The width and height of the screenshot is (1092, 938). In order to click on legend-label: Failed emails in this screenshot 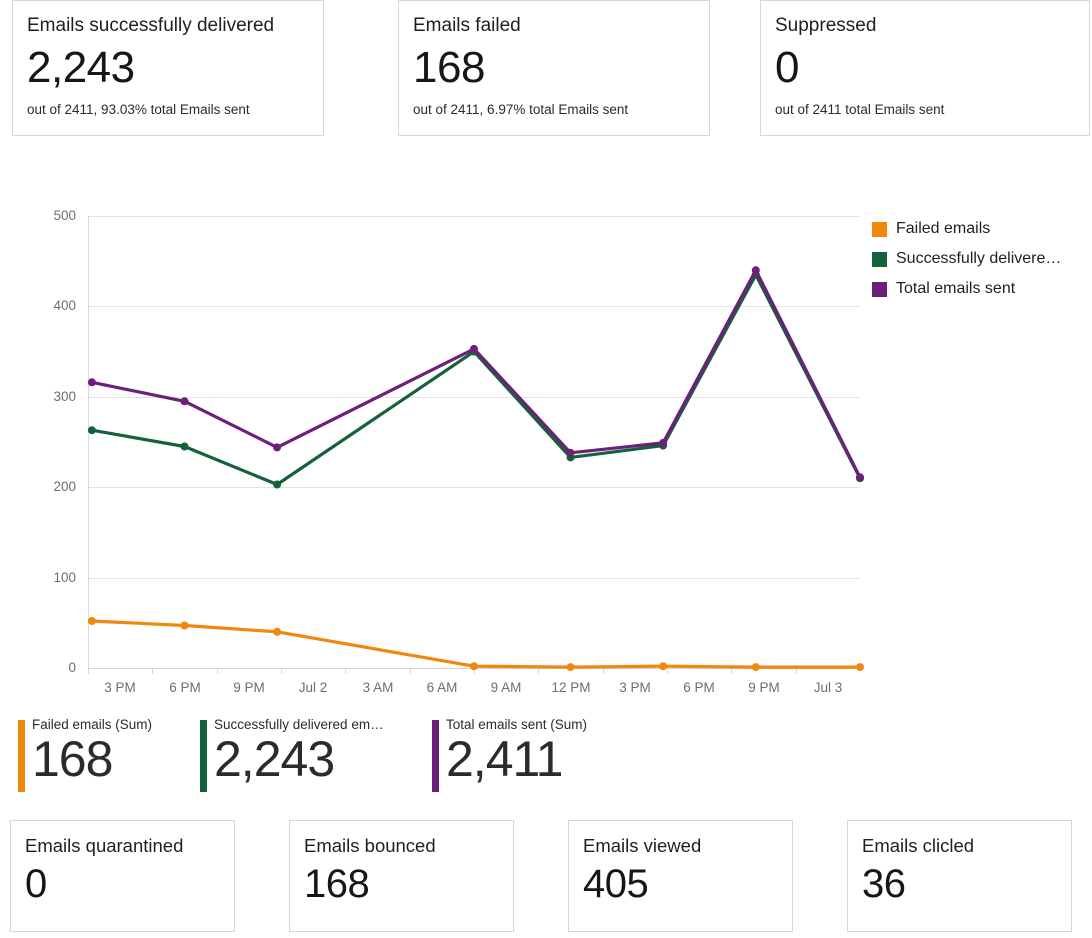, I will do `click(943, 228)`.